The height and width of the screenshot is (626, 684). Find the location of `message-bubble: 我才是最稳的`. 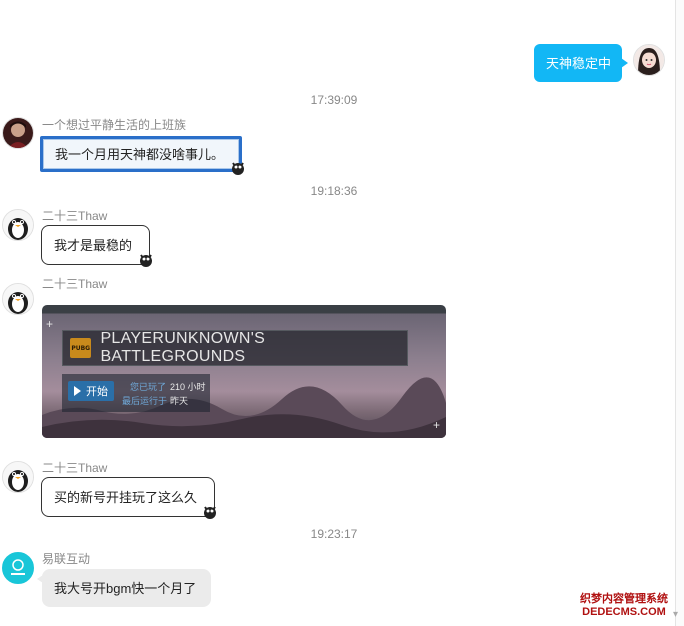

message-bubble: 我才是最稳的 is located at coordinates (95, 245).